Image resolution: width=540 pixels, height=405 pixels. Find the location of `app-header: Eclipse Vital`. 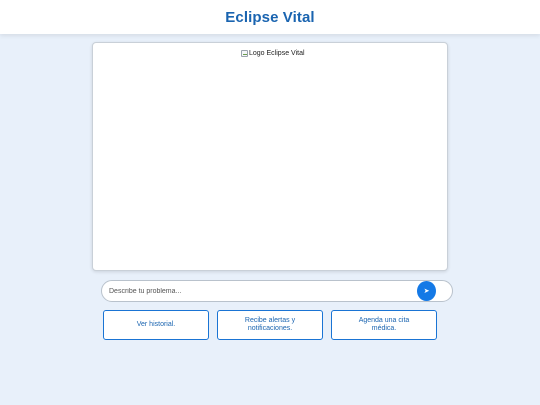

app-header: Eclipse Vital is located at coordinates (270, 17).